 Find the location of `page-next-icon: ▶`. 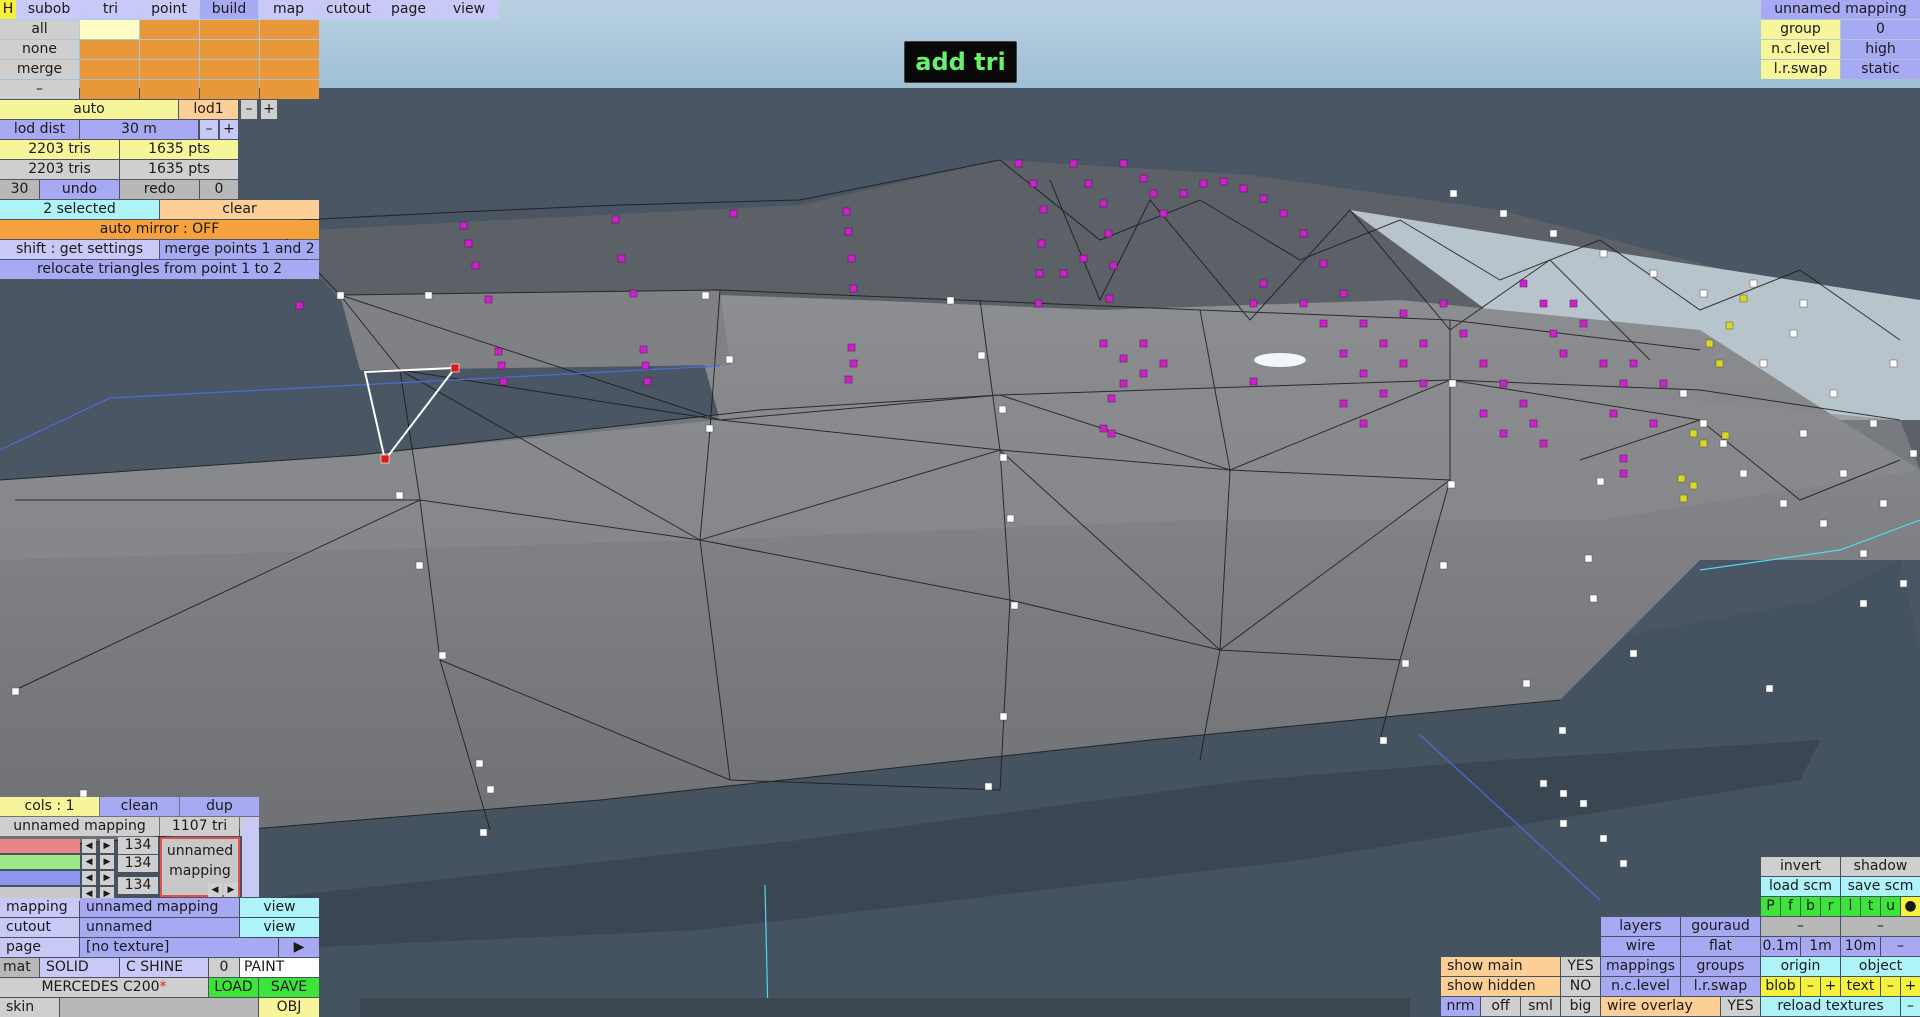

page-next-icon: ▶ is located at coordinates (299, 947).